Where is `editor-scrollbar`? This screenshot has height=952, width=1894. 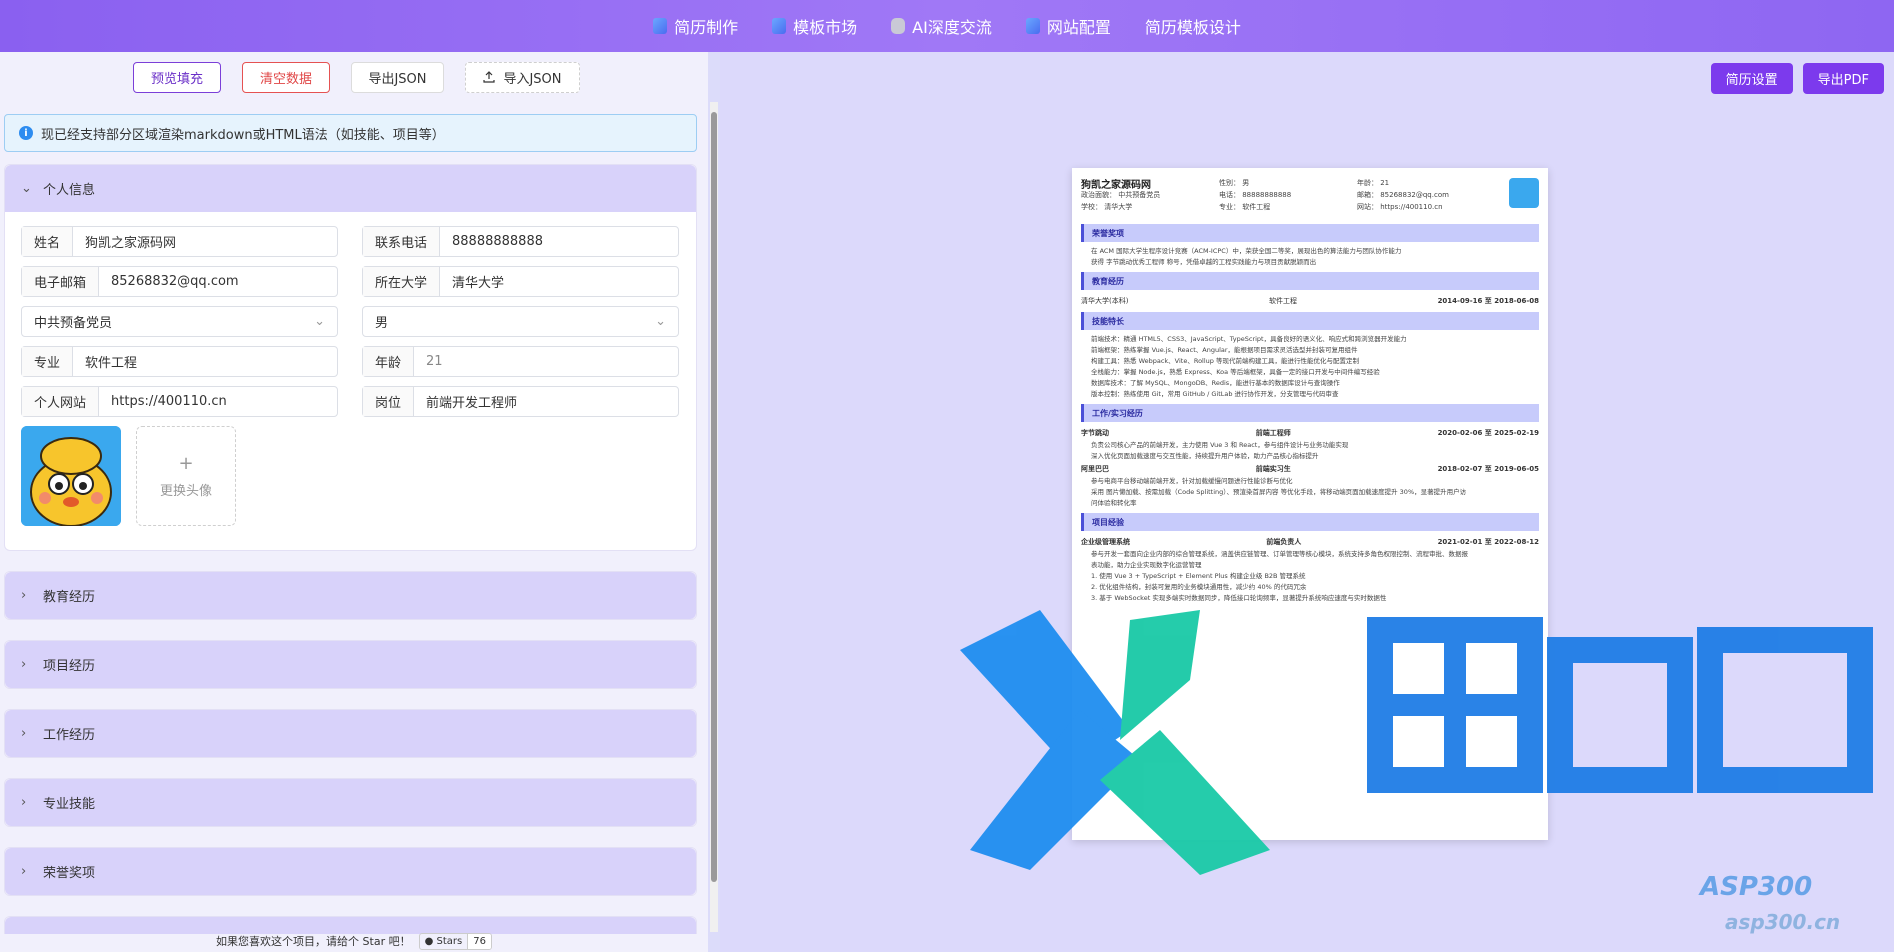 editor-scrollbar is located at coordinates (714, 517).